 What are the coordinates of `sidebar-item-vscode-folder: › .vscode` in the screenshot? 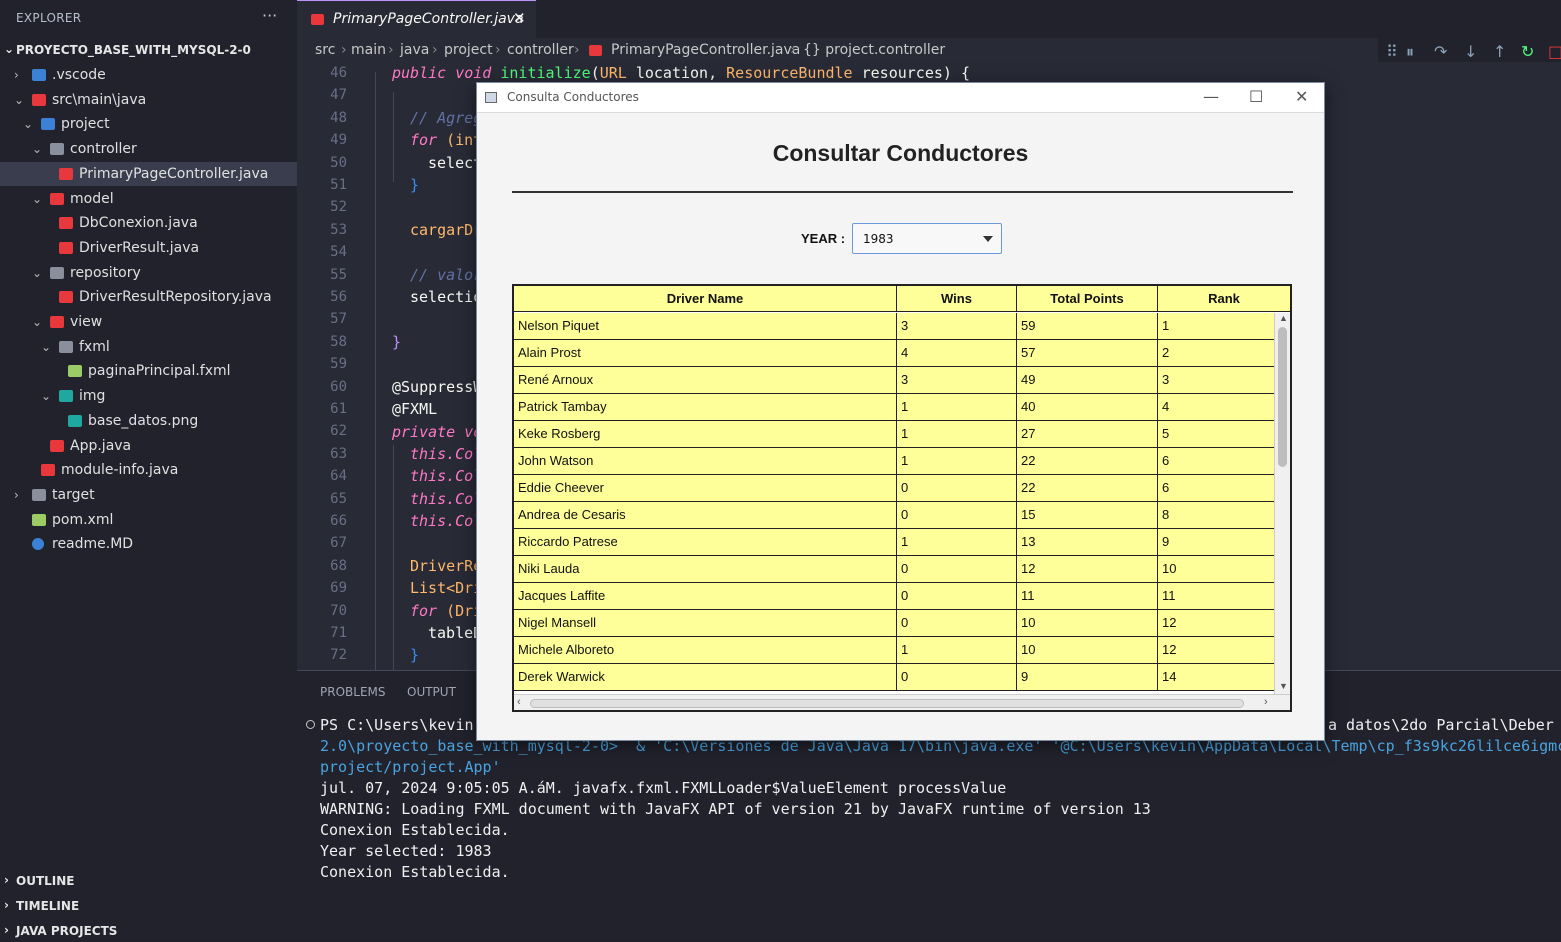 It's located at (148, 75).